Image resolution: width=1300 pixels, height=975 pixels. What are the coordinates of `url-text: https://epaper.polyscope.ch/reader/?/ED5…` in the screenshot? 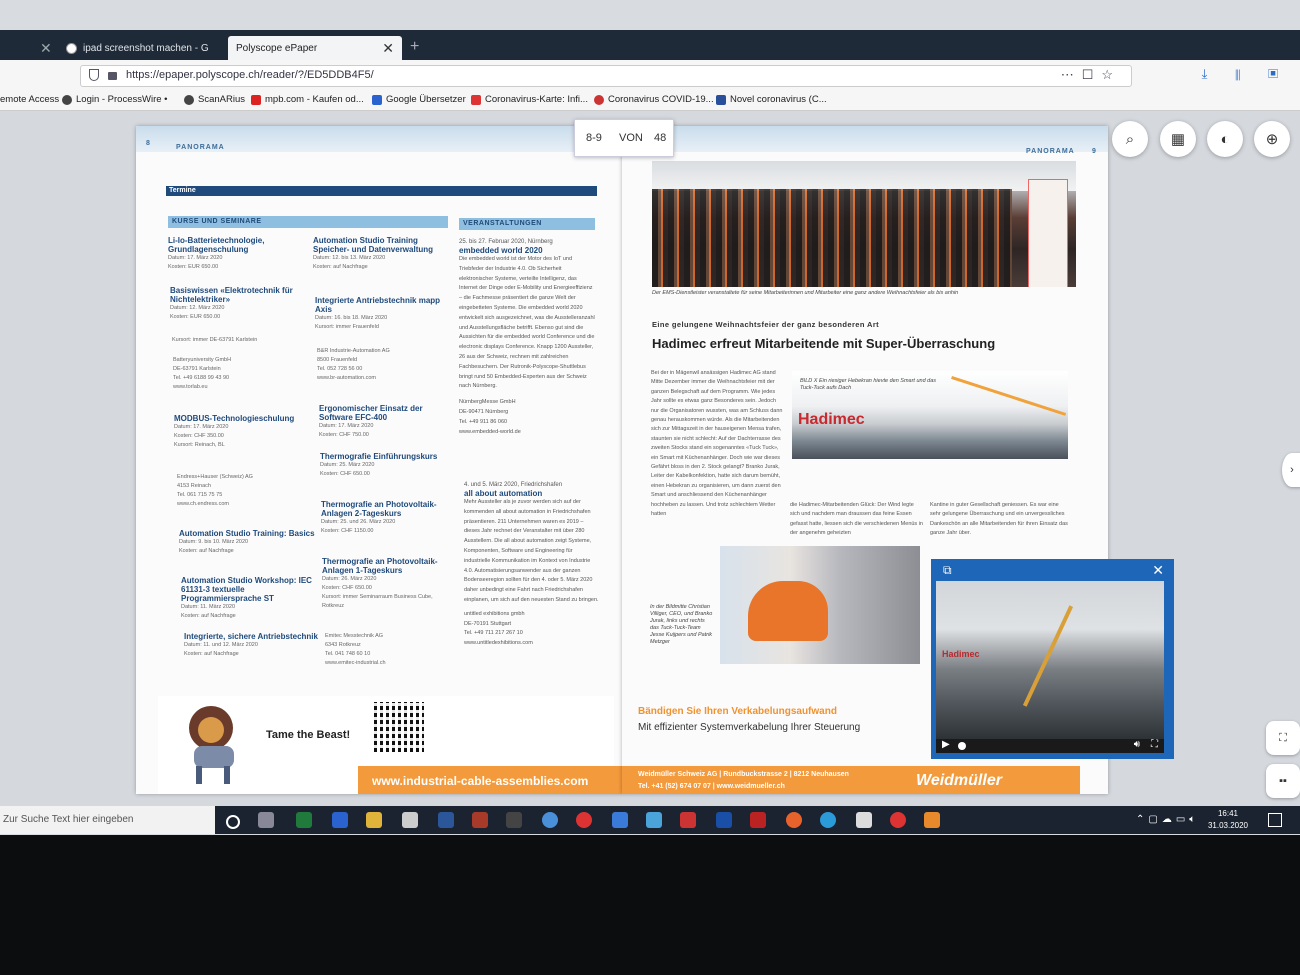 It's located at (250, 75).